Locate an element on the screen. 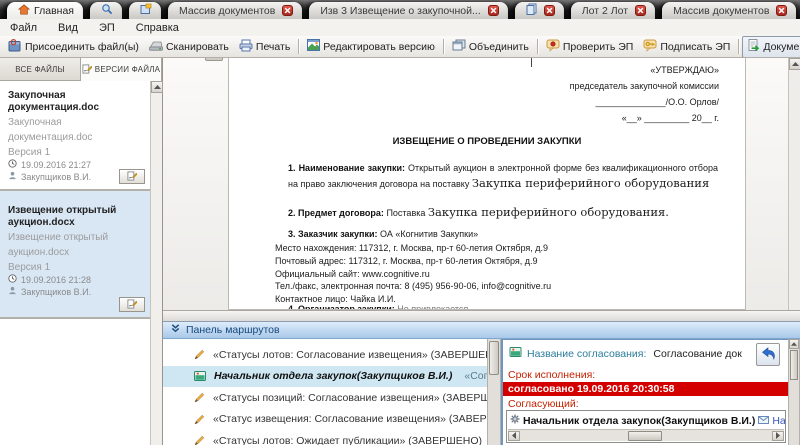 The image size is (800, 445). menu-signature: ЭП is located at coordinates (107, 28).